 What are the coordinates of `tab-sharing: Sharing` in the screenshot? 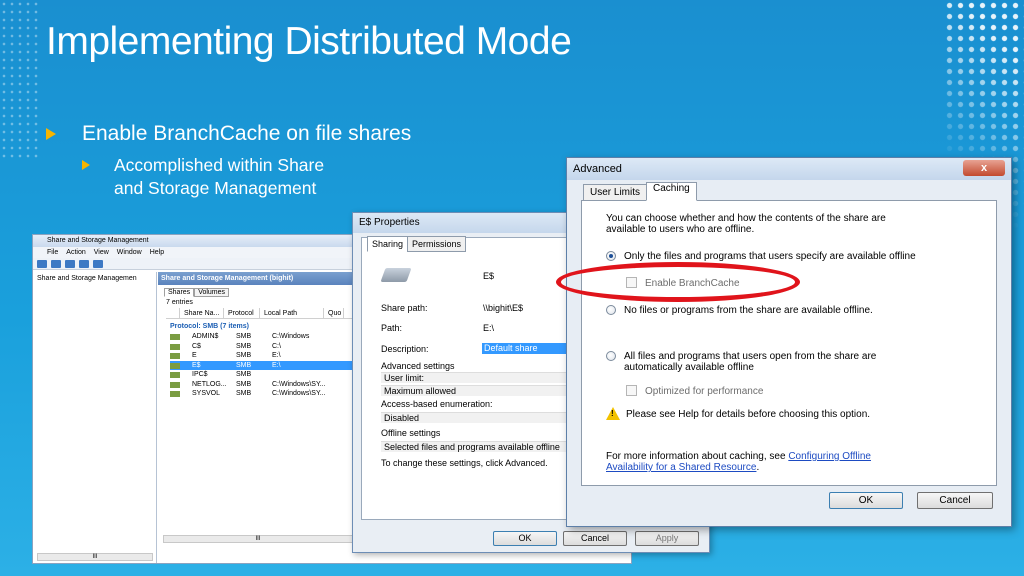 It's located at (388, 244).